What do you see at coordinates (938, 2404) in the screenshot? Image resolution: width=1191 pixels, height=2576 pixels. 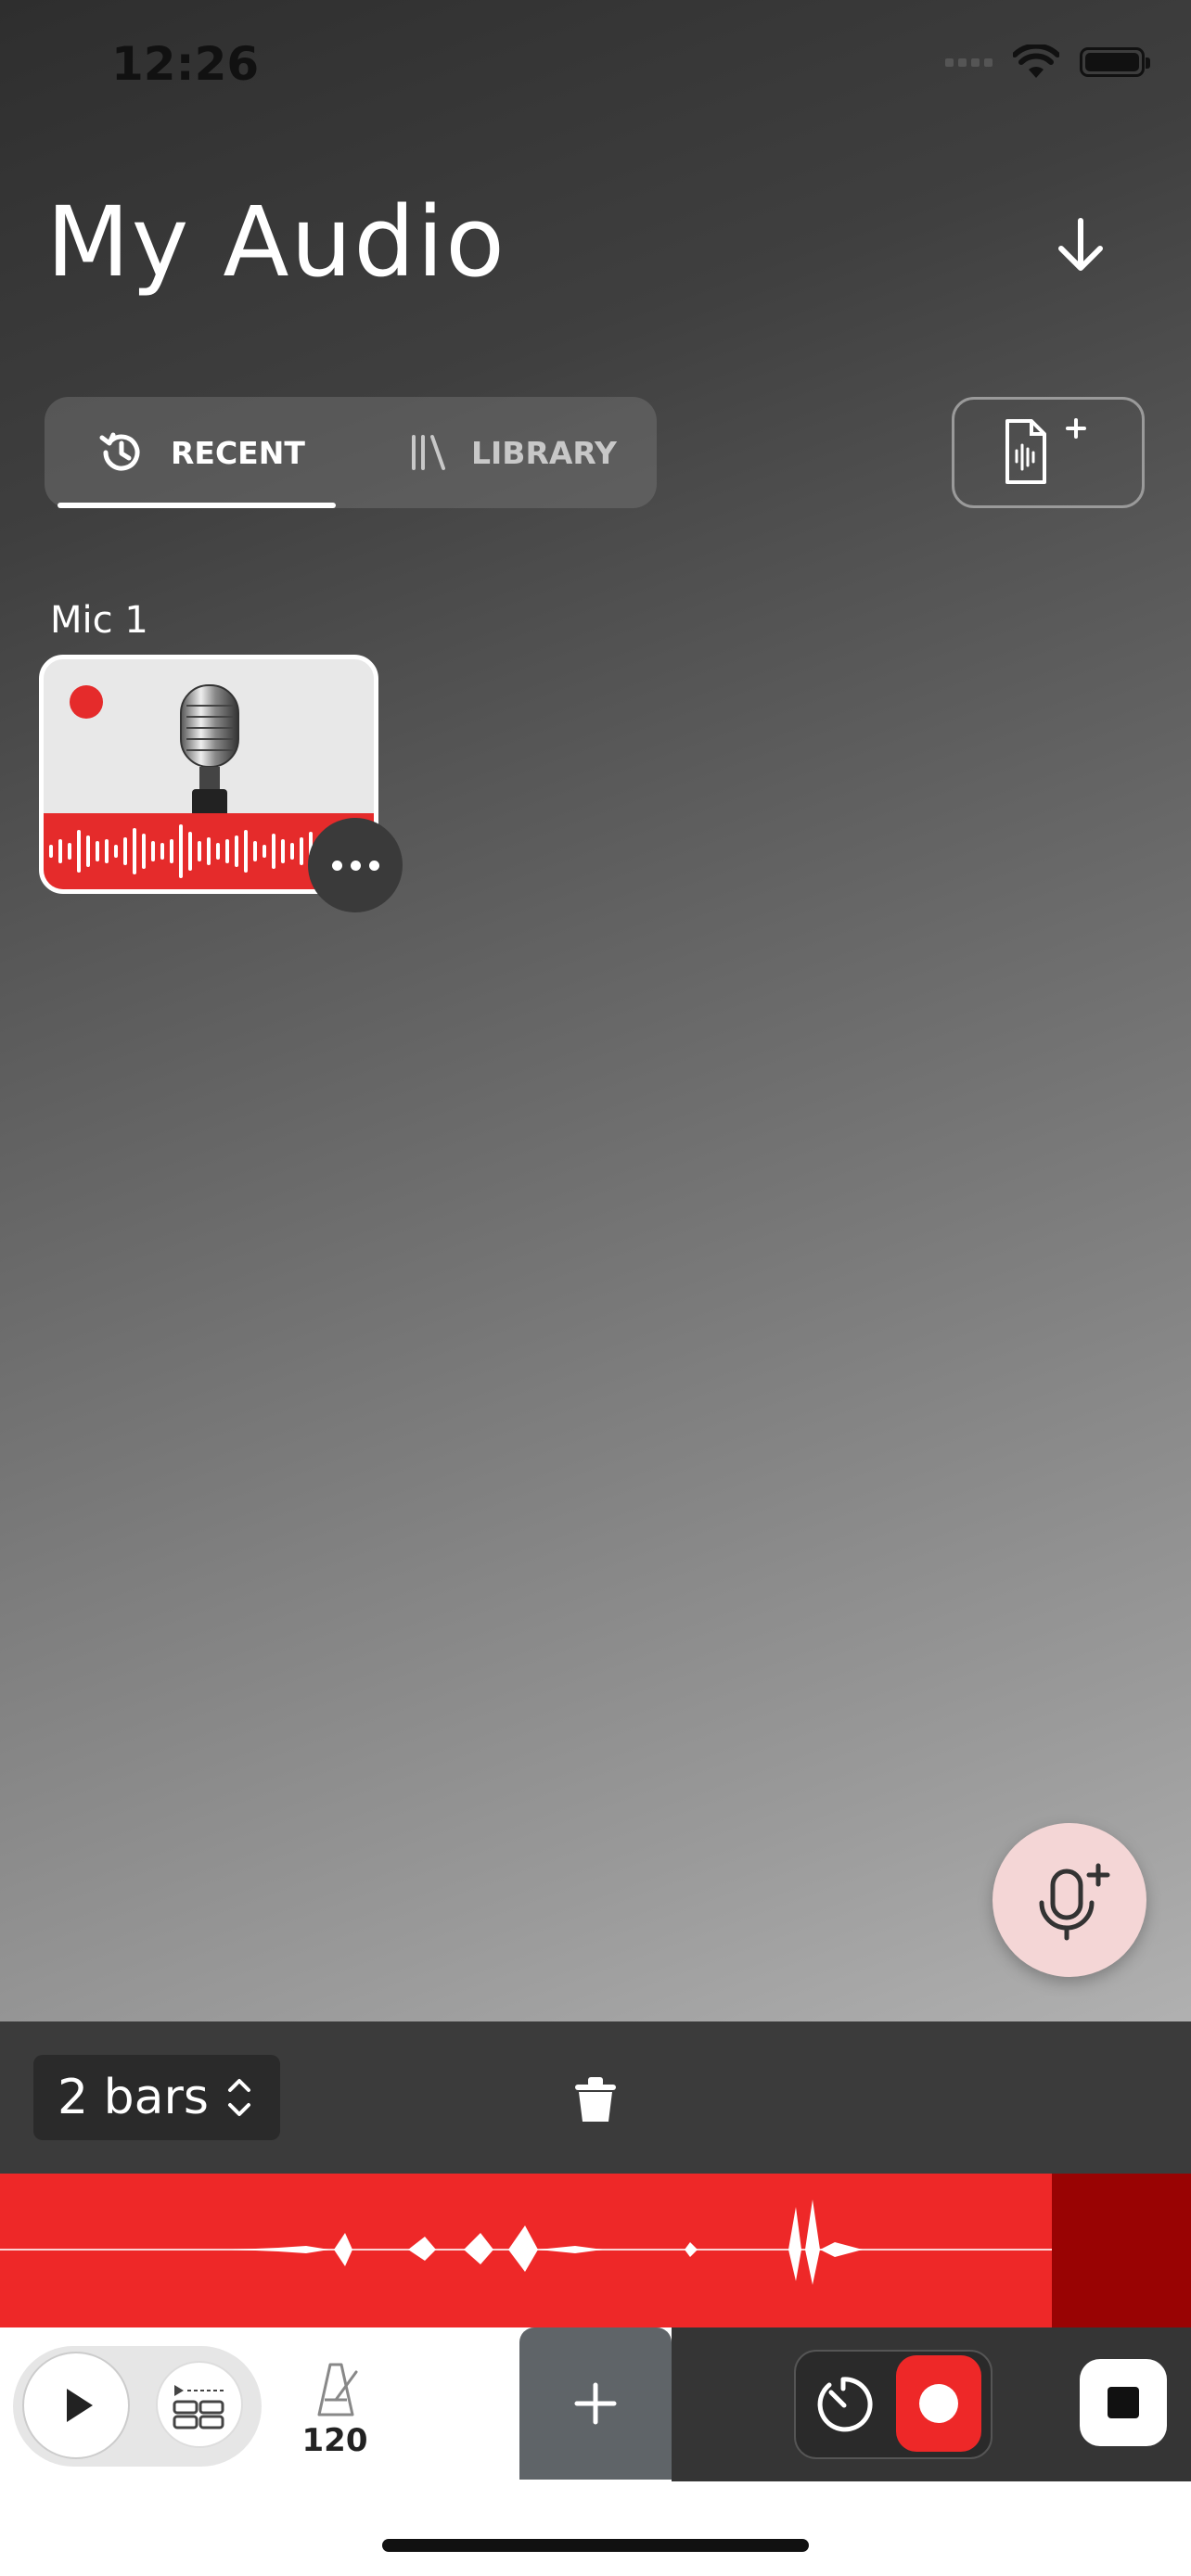 I see `record-button` at bounding box center [938, 2404].